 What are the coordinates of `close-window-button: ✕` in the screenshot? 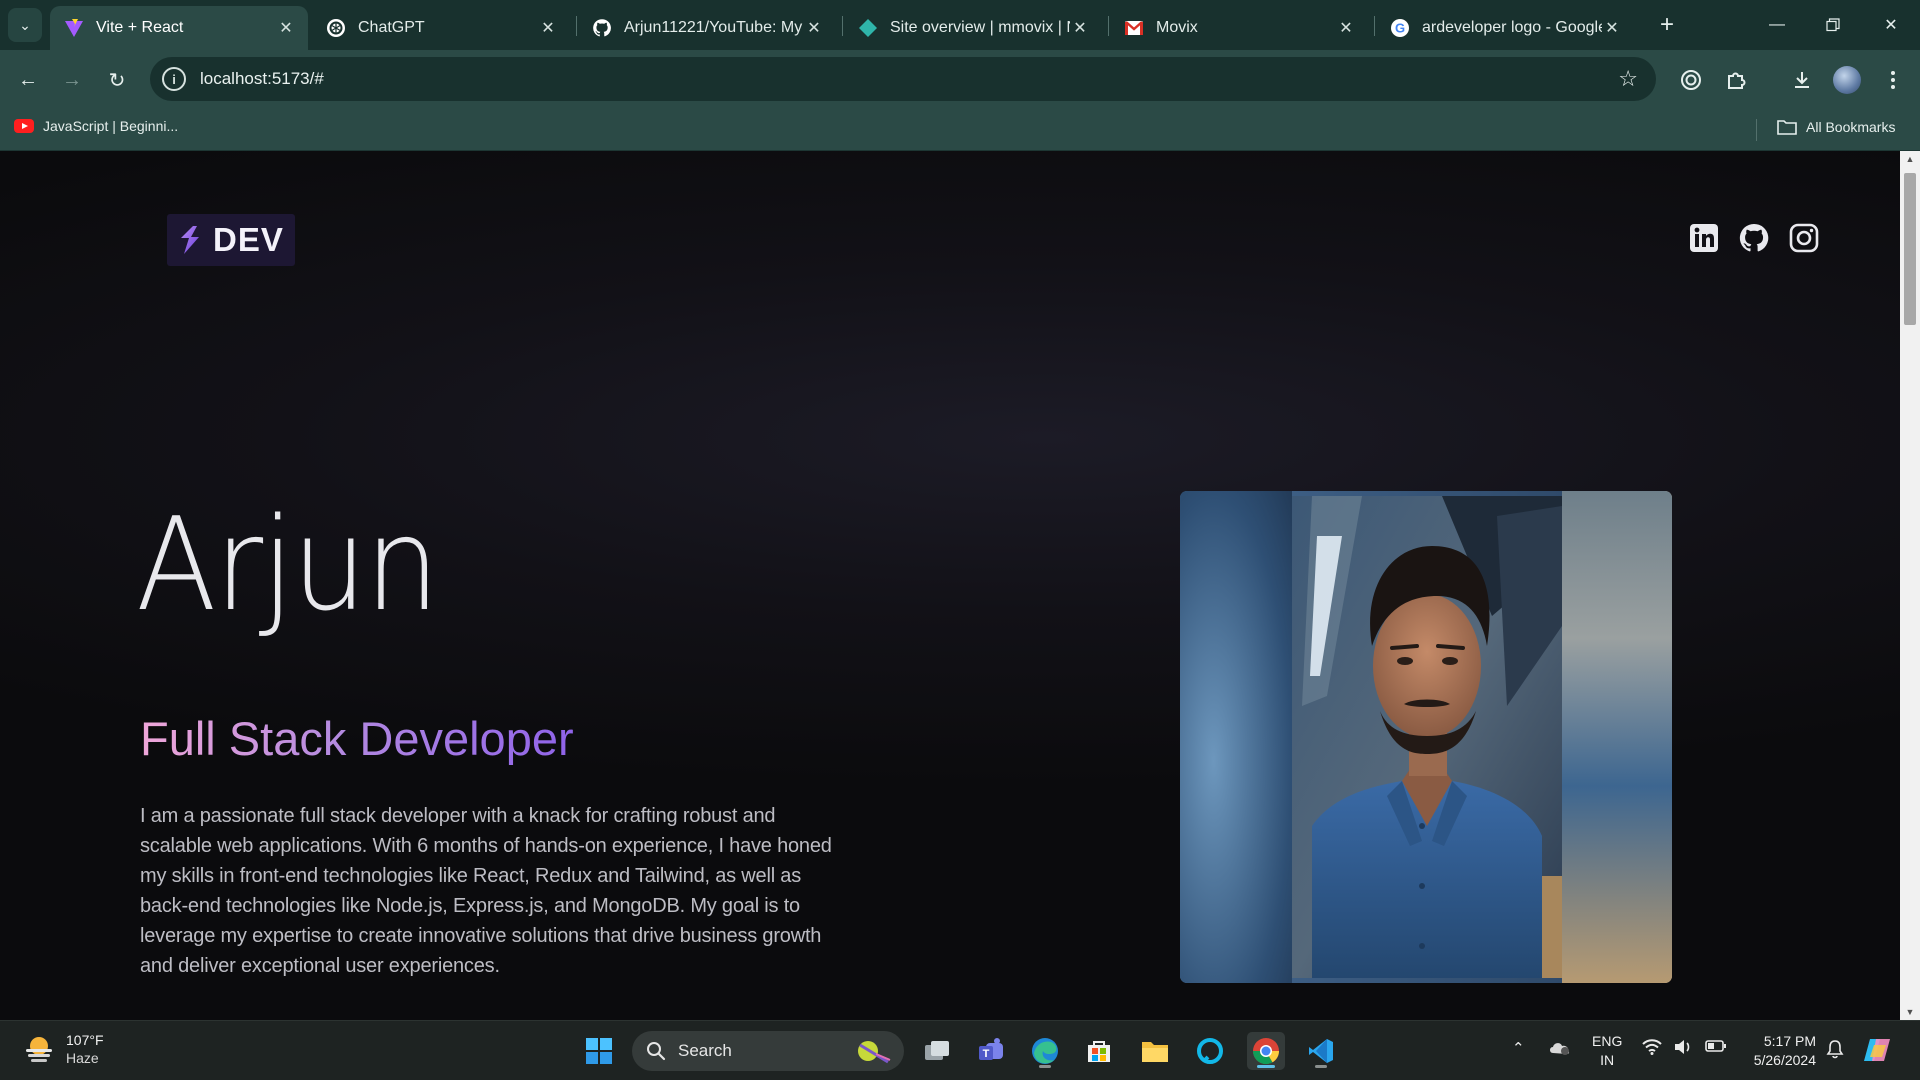 It's located at (1891, 25).